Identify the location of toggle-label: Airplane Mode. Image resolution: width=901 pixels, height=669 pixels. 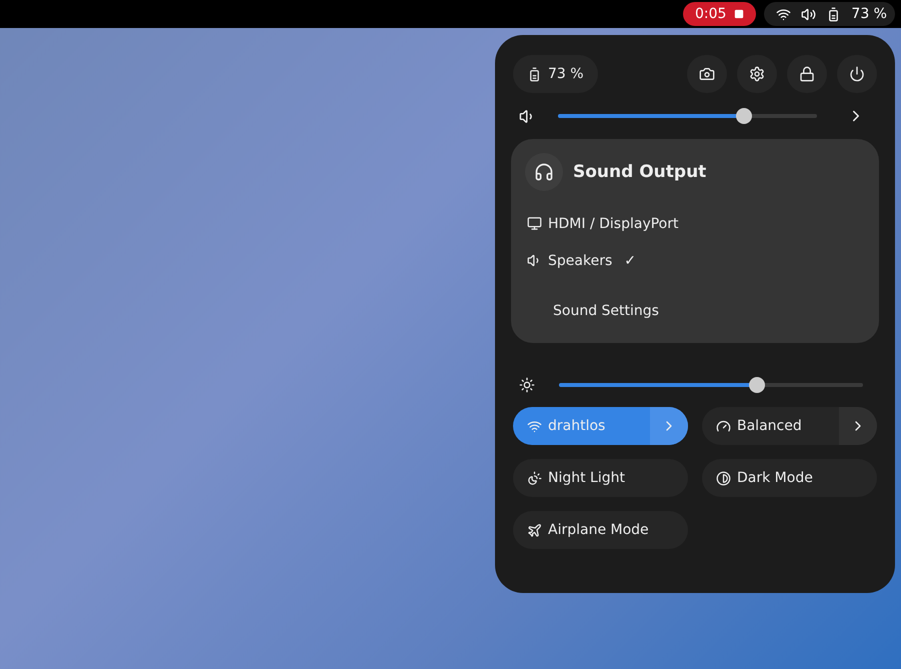
(598, 530).